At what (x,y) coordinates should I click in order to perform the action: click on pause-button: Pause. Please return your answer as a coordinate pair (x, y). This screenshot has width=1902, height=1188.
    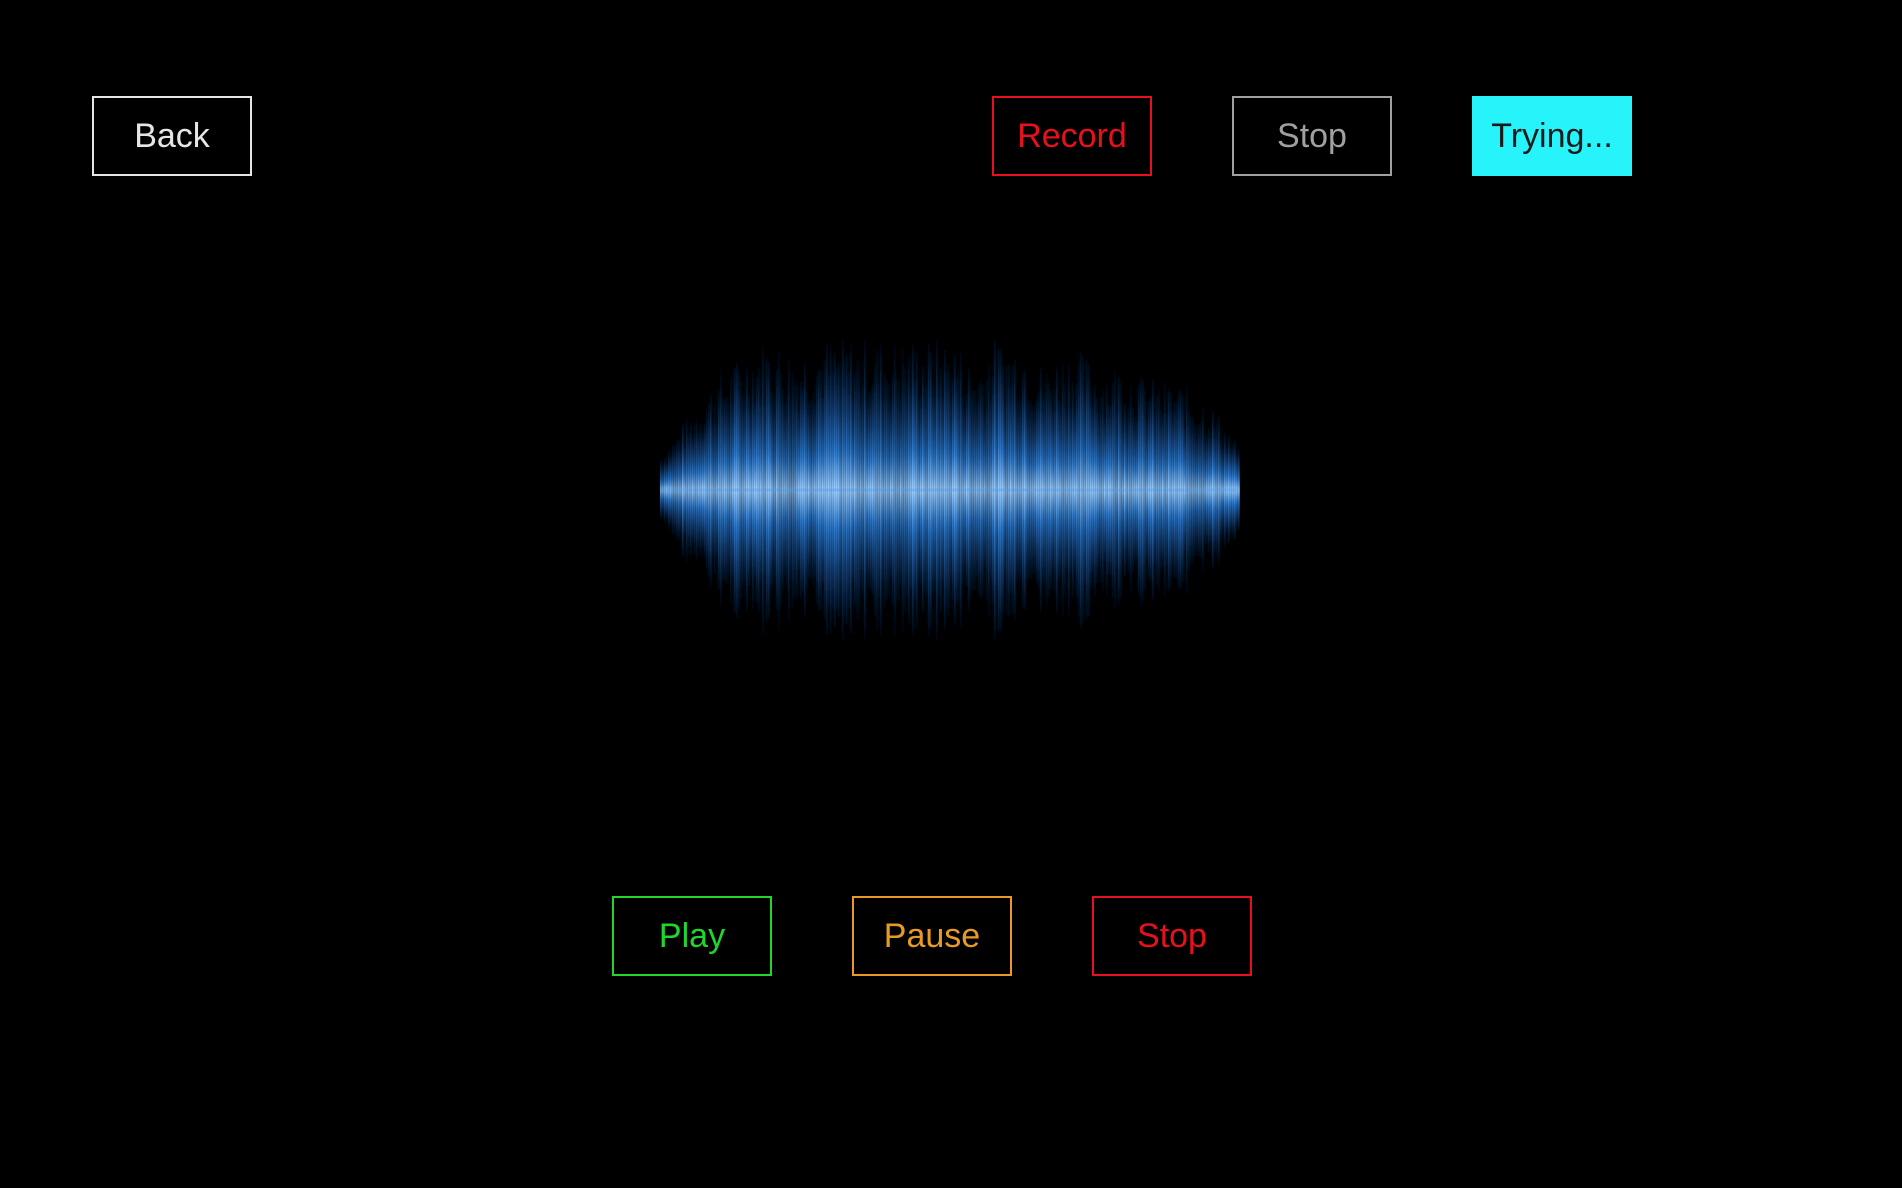
    Looking at the image, I should click on (932, 936).